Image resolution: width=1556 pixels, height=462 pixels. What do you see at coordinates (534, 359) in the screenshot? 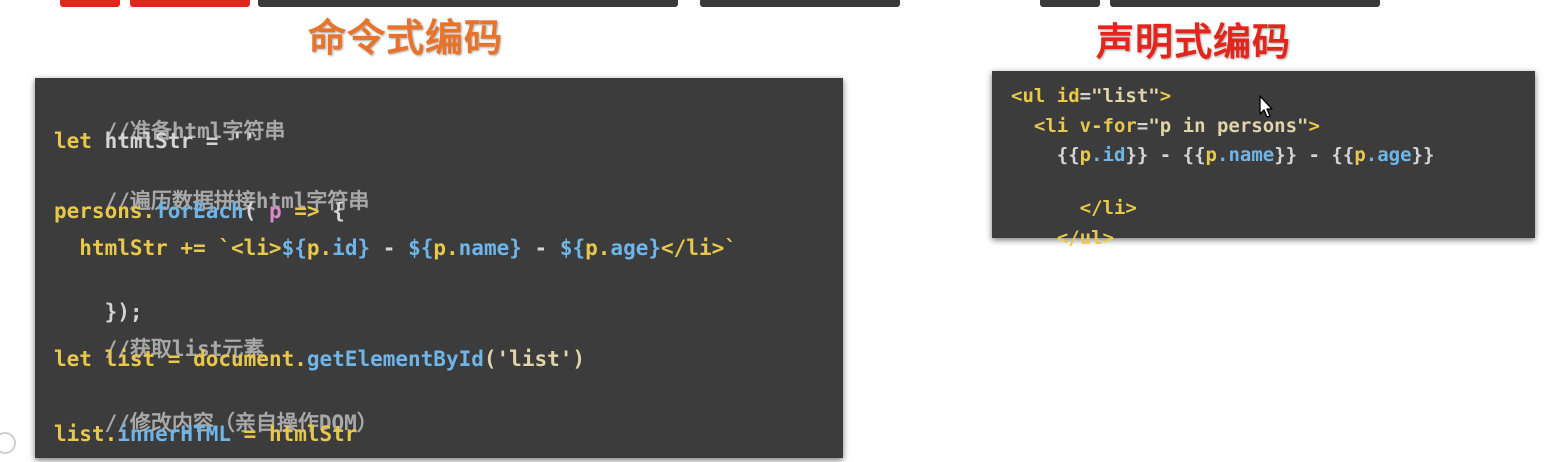
I see `code-string: ('list')` at bounding box center [534, 359].